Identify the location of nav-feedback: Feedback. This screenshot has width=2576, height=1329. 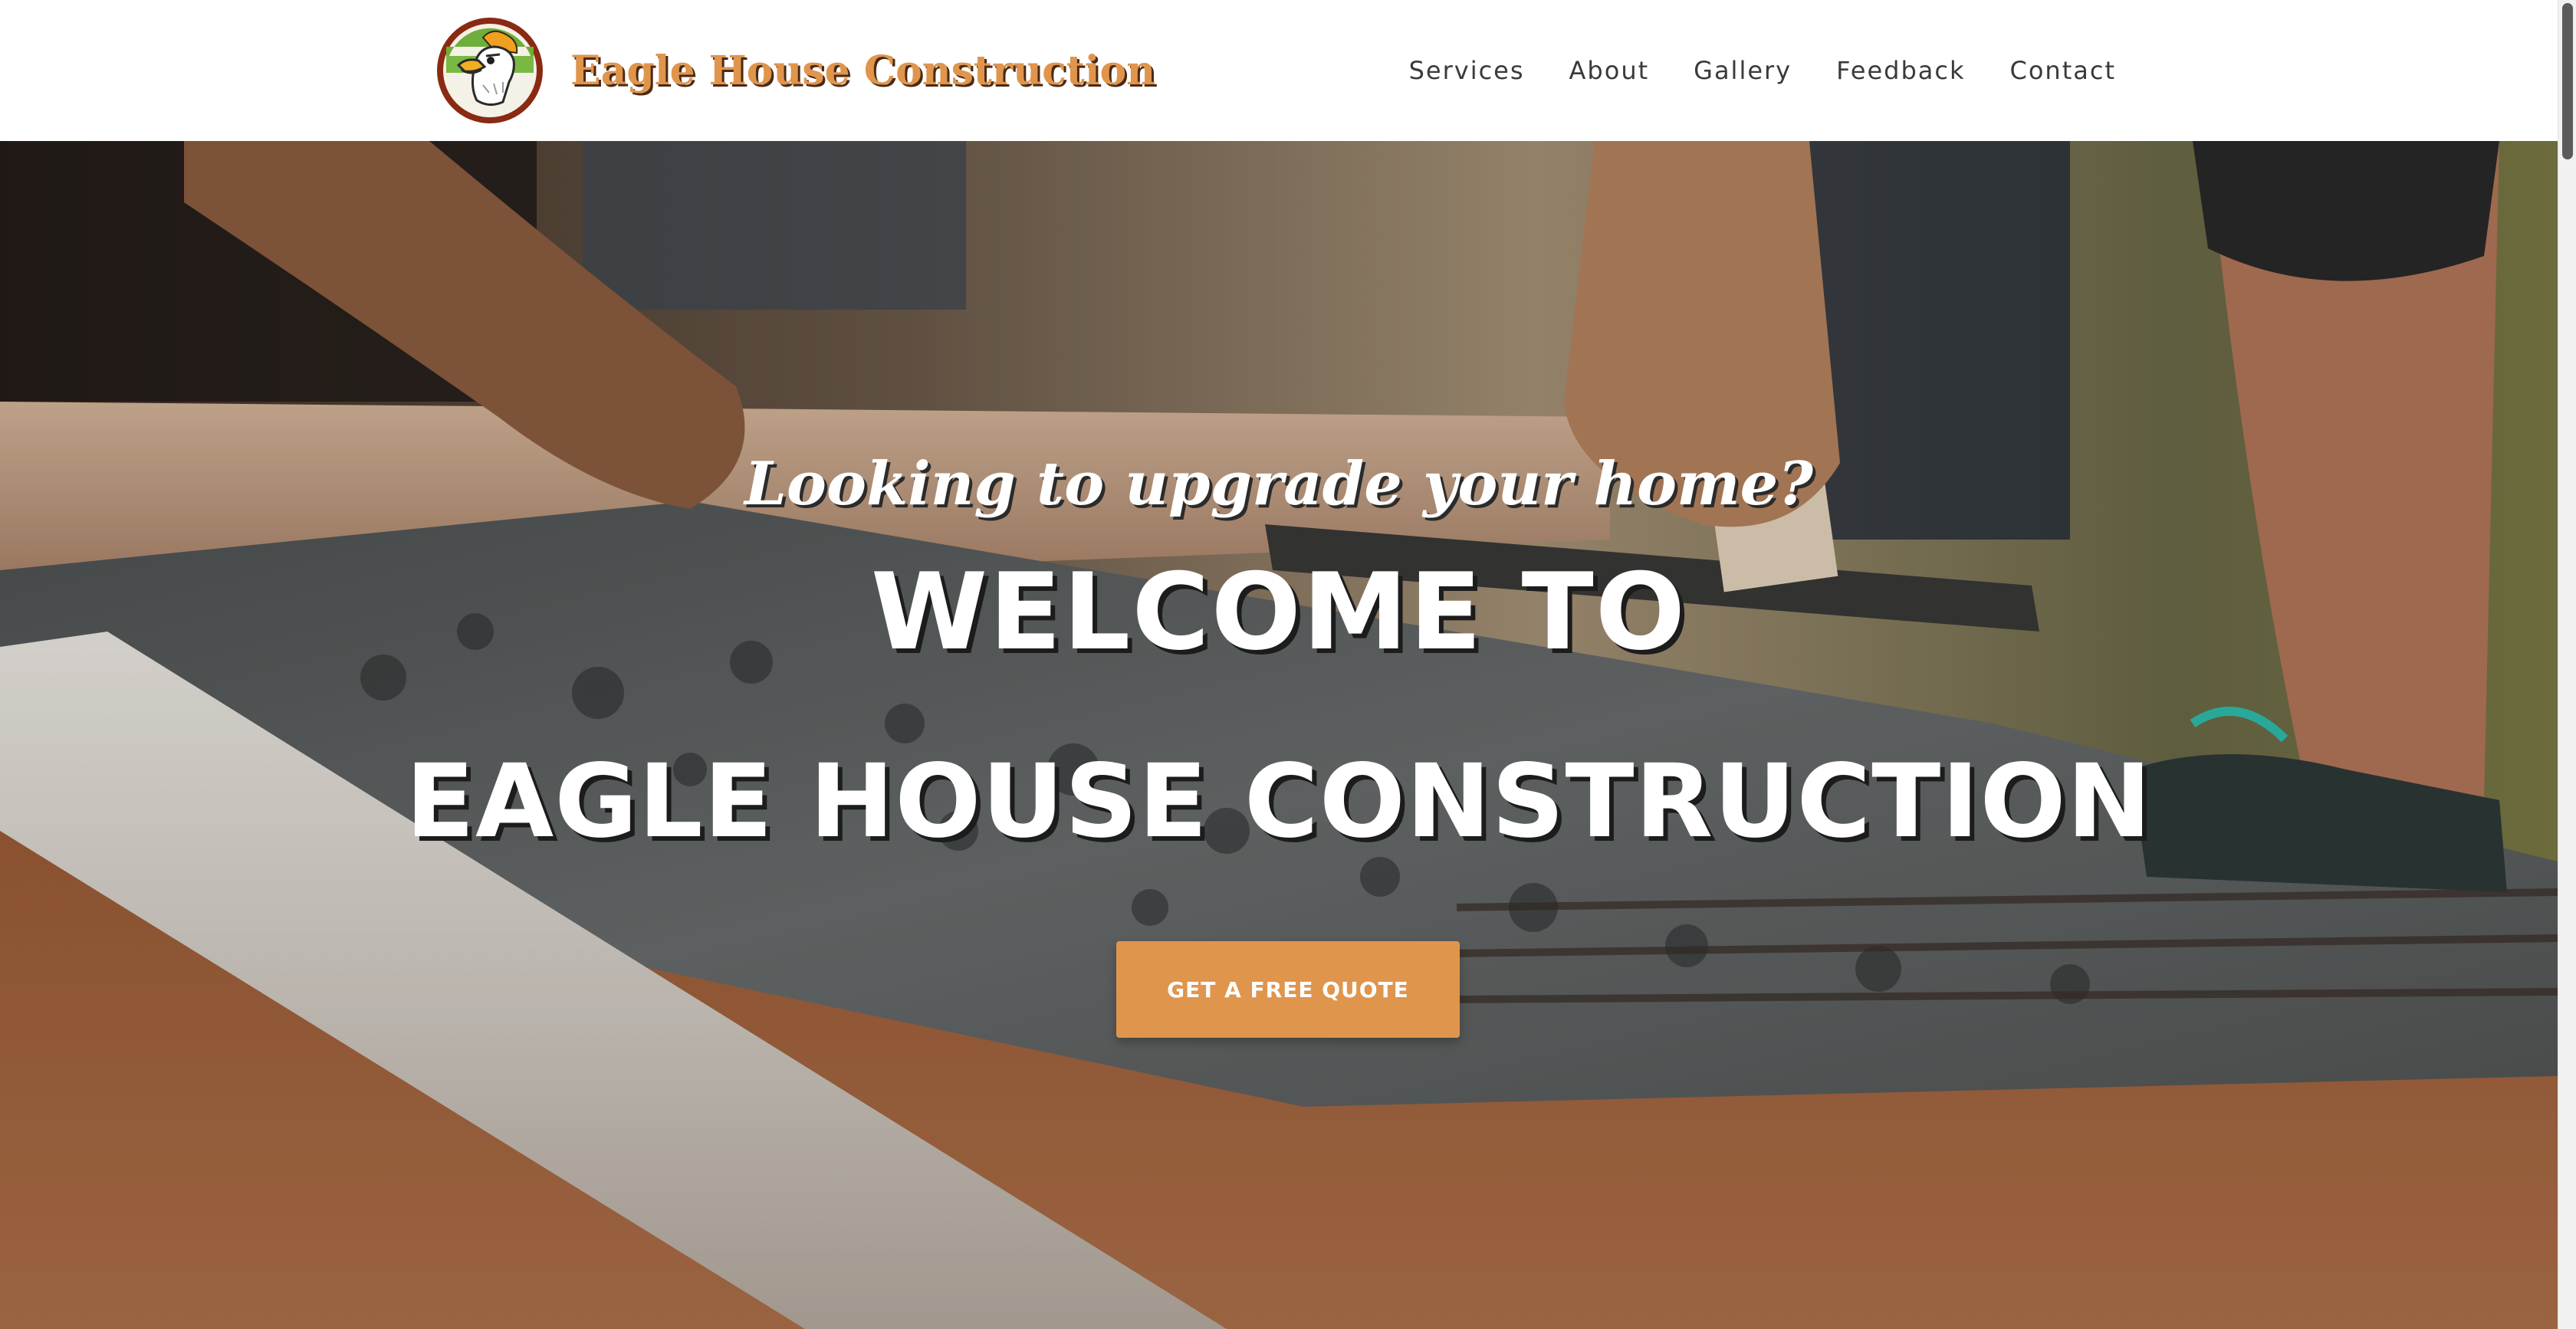
(1901, 70).